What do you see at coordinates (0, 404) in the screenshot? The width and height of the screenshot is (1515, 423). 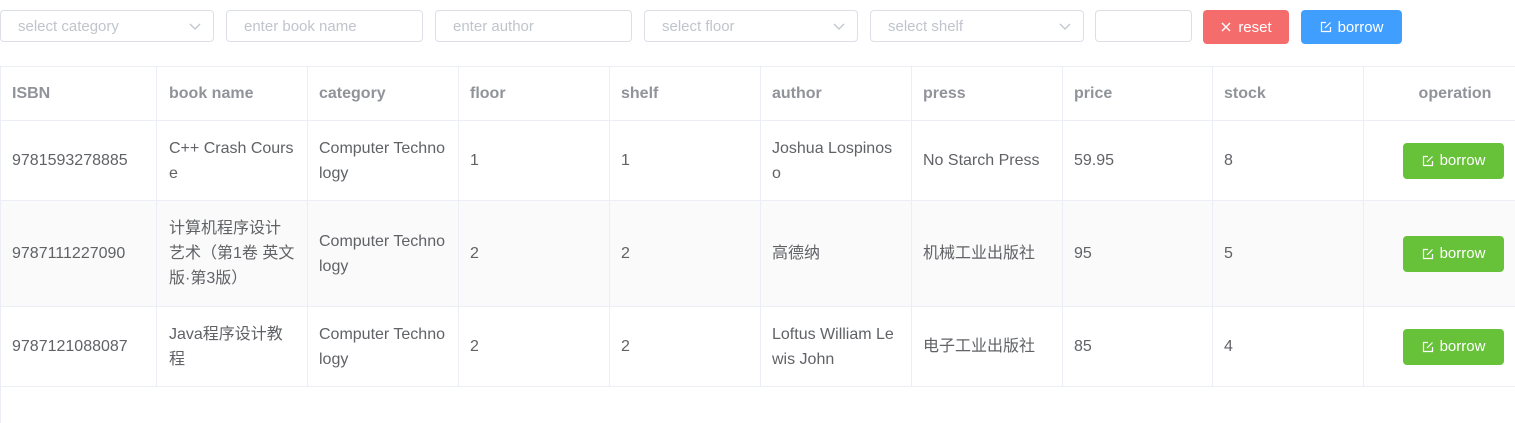 I see `table-left-border` at bounding box center [0, 404].